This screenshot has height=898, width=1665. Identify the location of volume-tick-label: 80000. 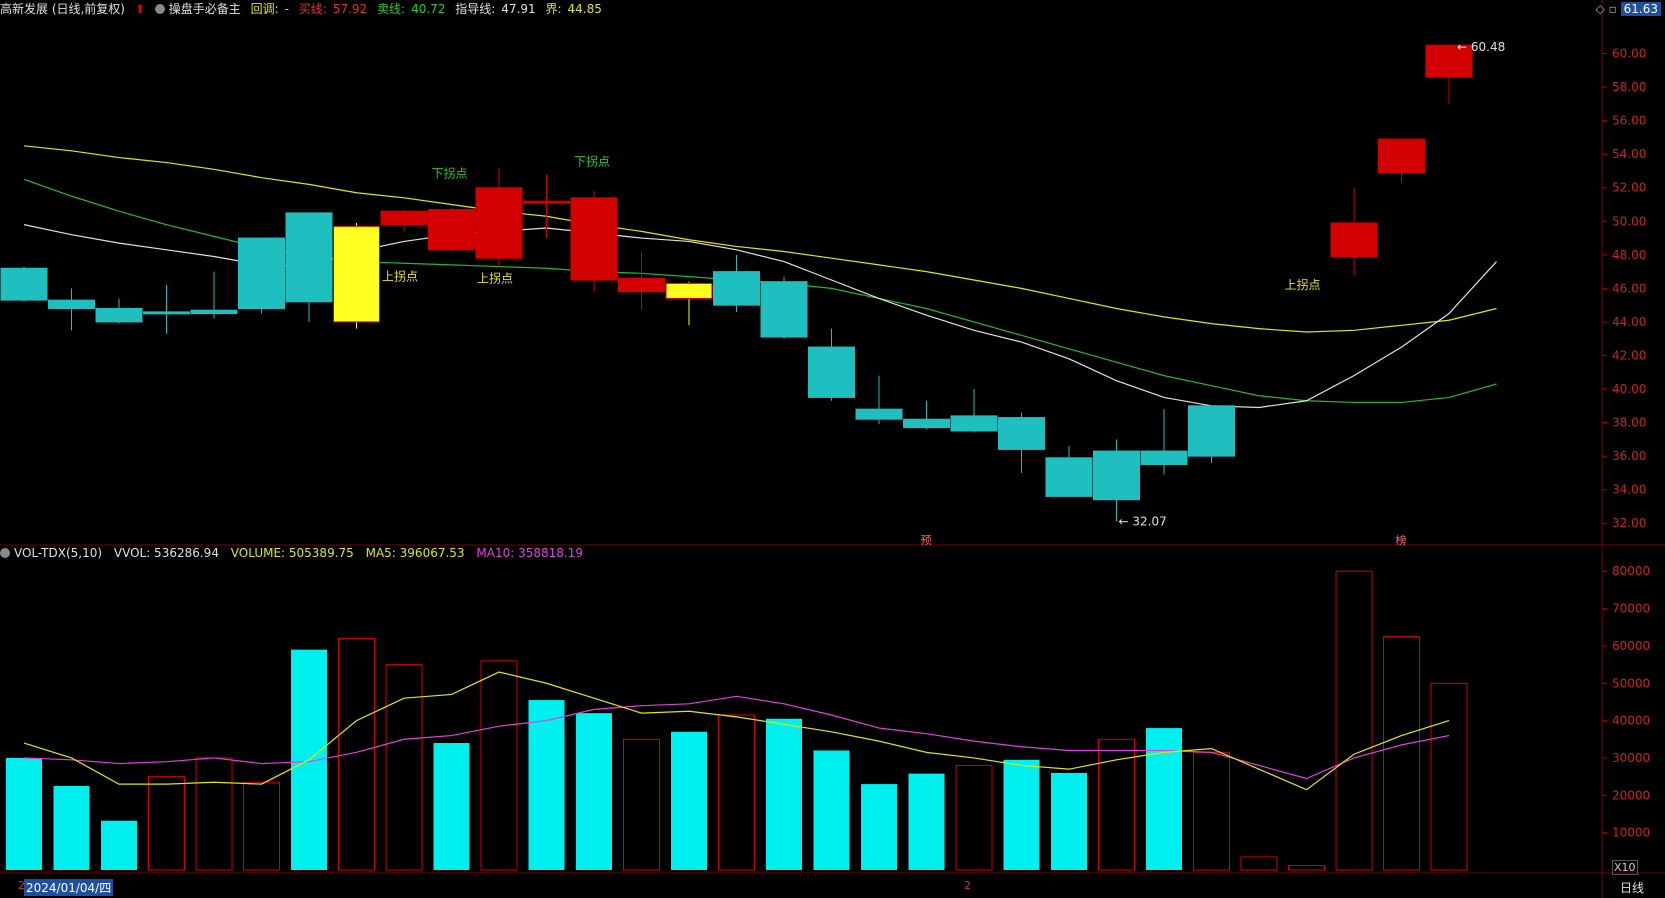
(1631, 571).